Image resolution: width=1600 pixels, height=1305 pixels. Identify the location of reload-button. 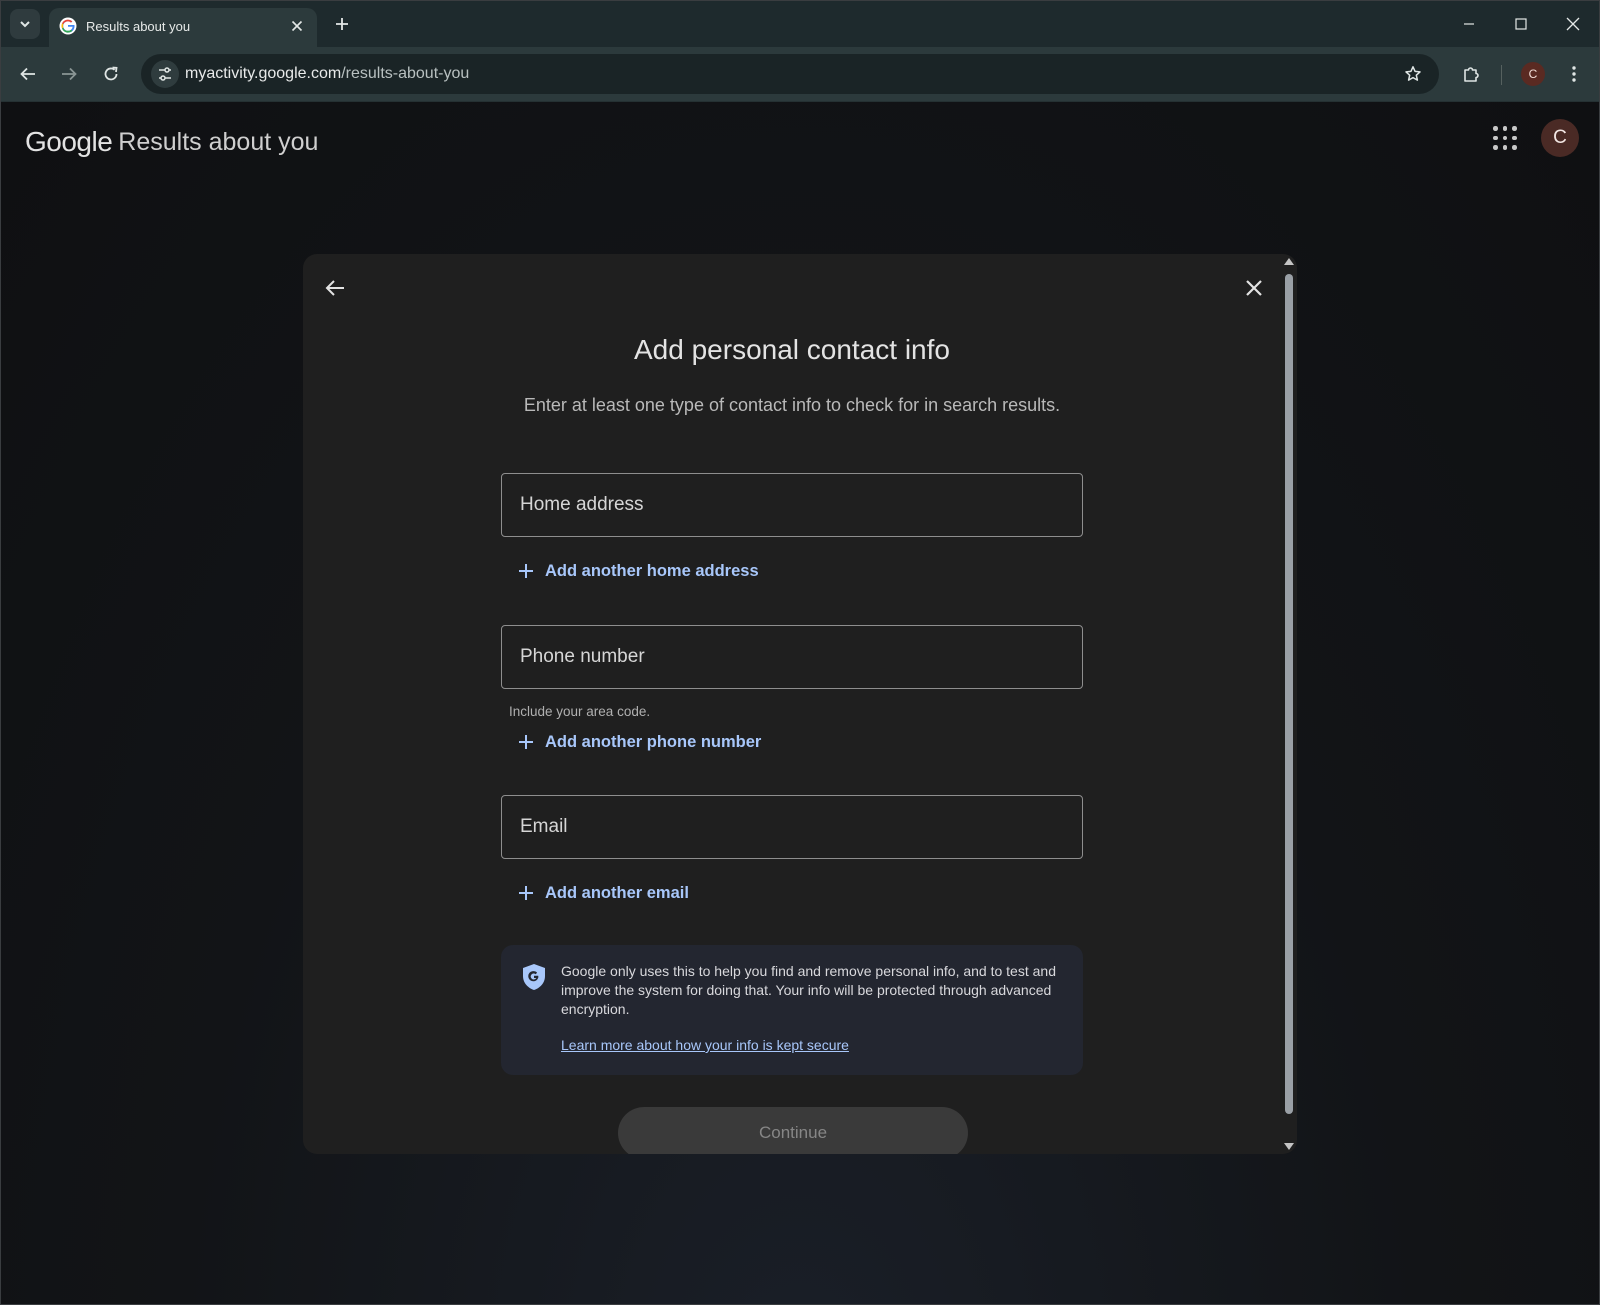
(111, 74).